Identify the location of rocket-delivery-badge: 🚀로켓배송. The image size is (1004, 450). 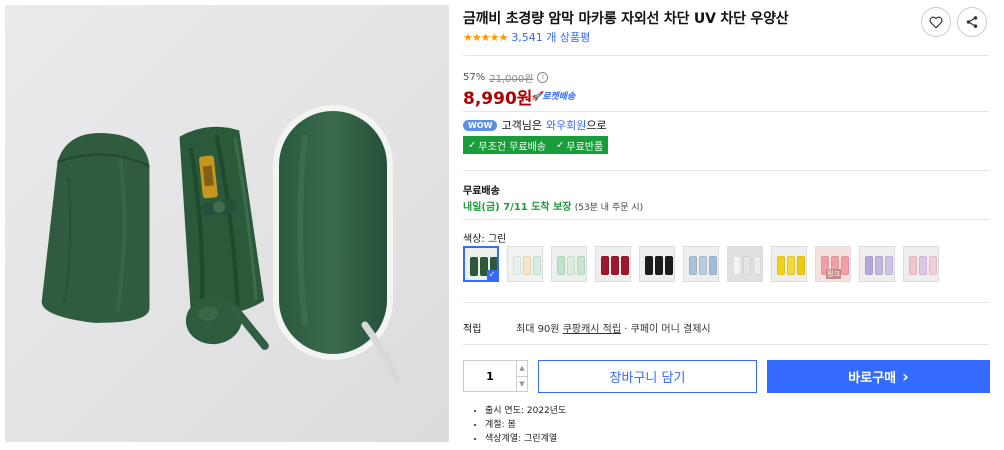
(553, 95).